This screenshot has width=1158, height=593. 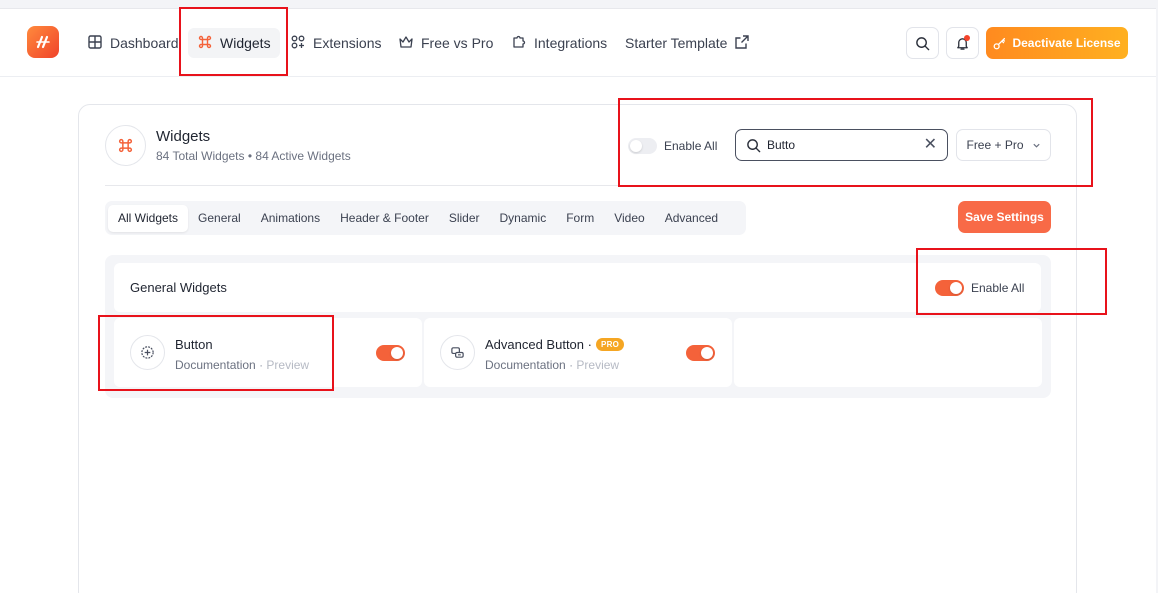 I want to click on nav-extensions: Extensions, so click(x=335, y=43).